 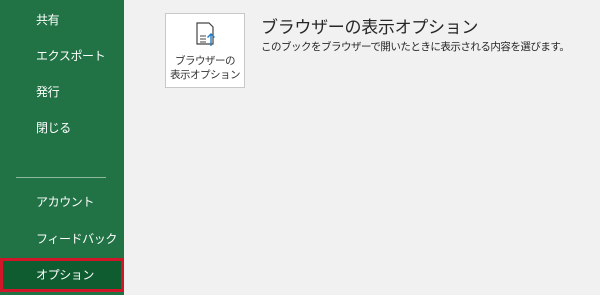 I want to click on sidebar-item-close: 閉じる, so click(x=62, y=128).